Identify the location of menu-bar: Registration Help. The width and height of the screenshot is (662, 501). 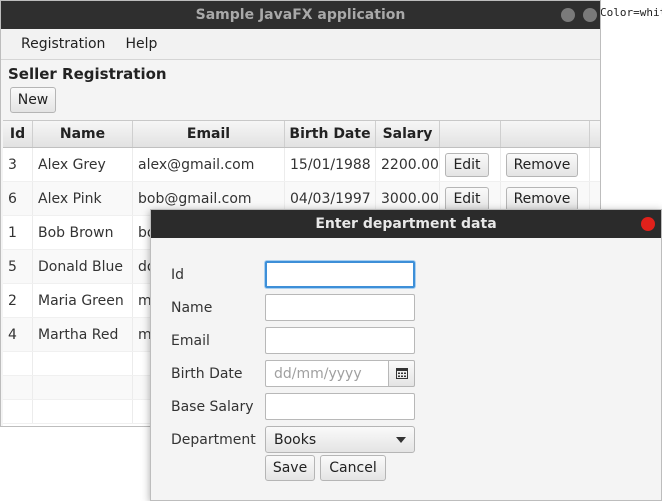
(300, 44).